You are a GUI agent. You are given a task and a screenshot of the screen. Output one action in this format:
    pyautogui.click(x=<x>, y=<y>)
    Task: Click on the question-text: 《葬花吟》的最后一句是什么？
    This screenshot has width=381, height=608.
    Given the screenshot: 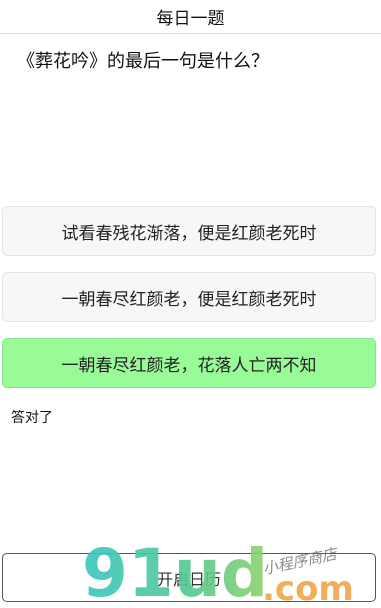 What is the action you would take?
    pyautogui.click(x=143, y=61)
    